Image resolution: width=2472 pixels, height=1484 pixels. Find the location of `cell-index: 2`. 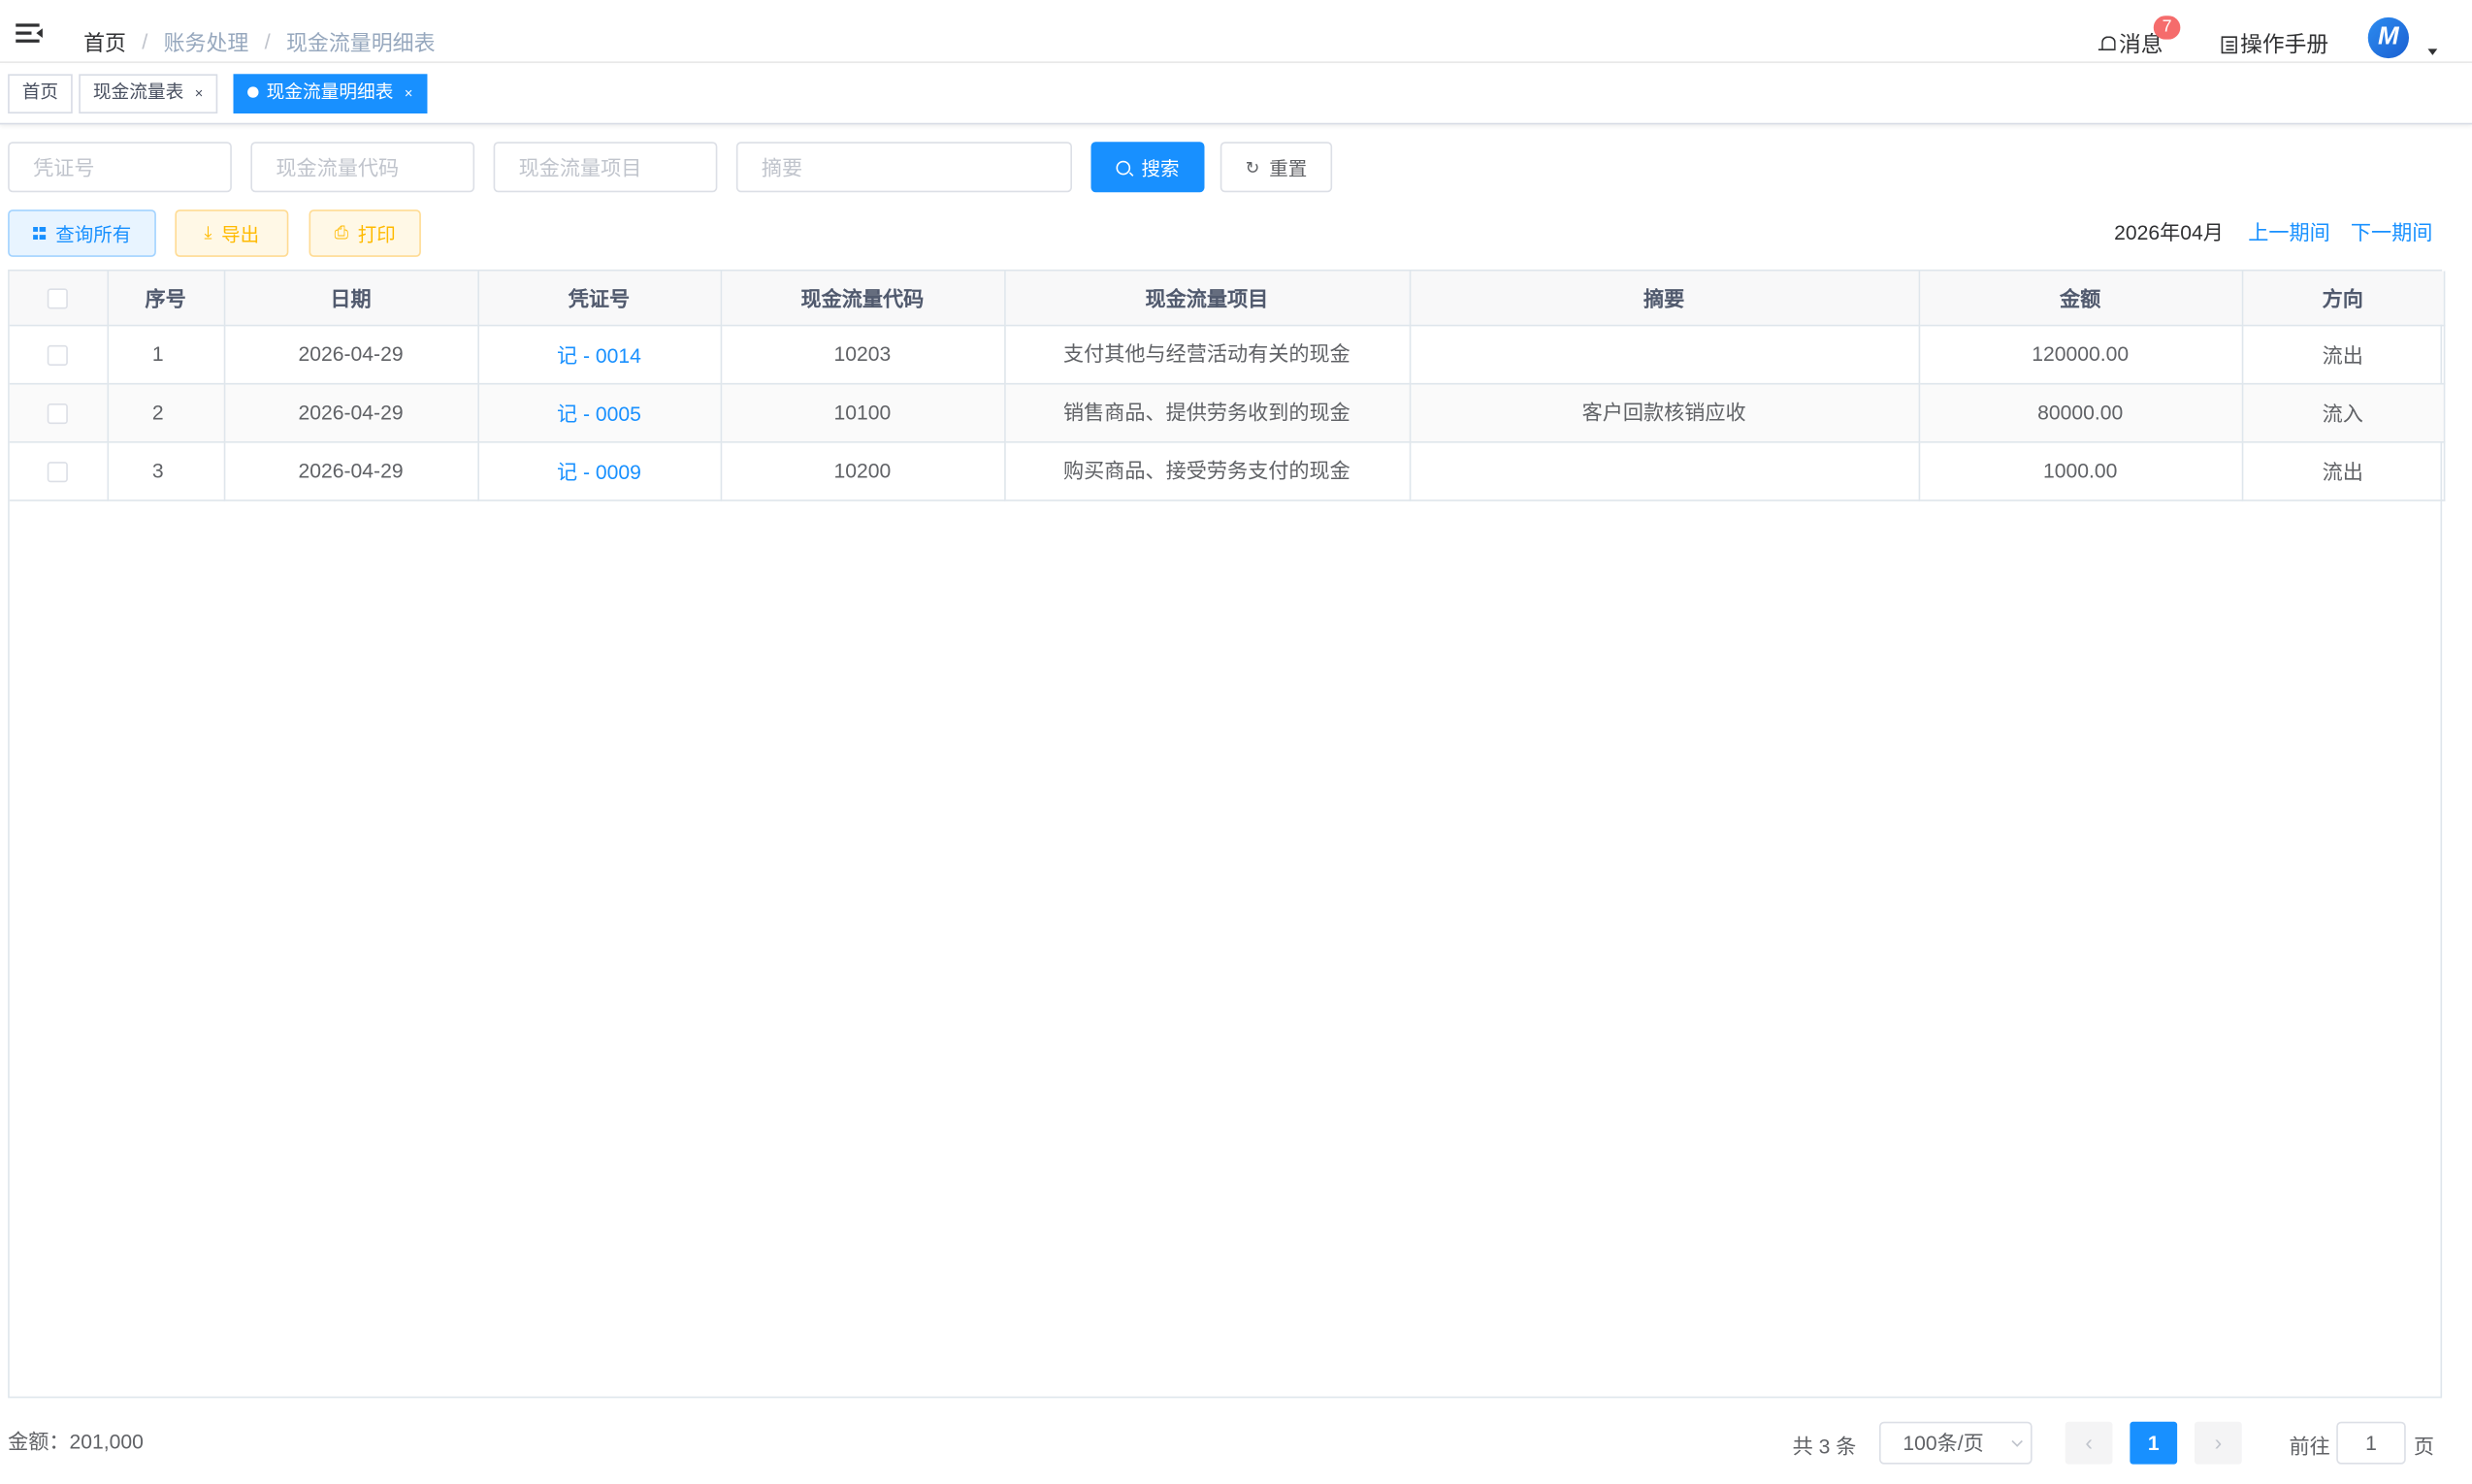

cell-index: 2 is located at coordinates (166, 412).